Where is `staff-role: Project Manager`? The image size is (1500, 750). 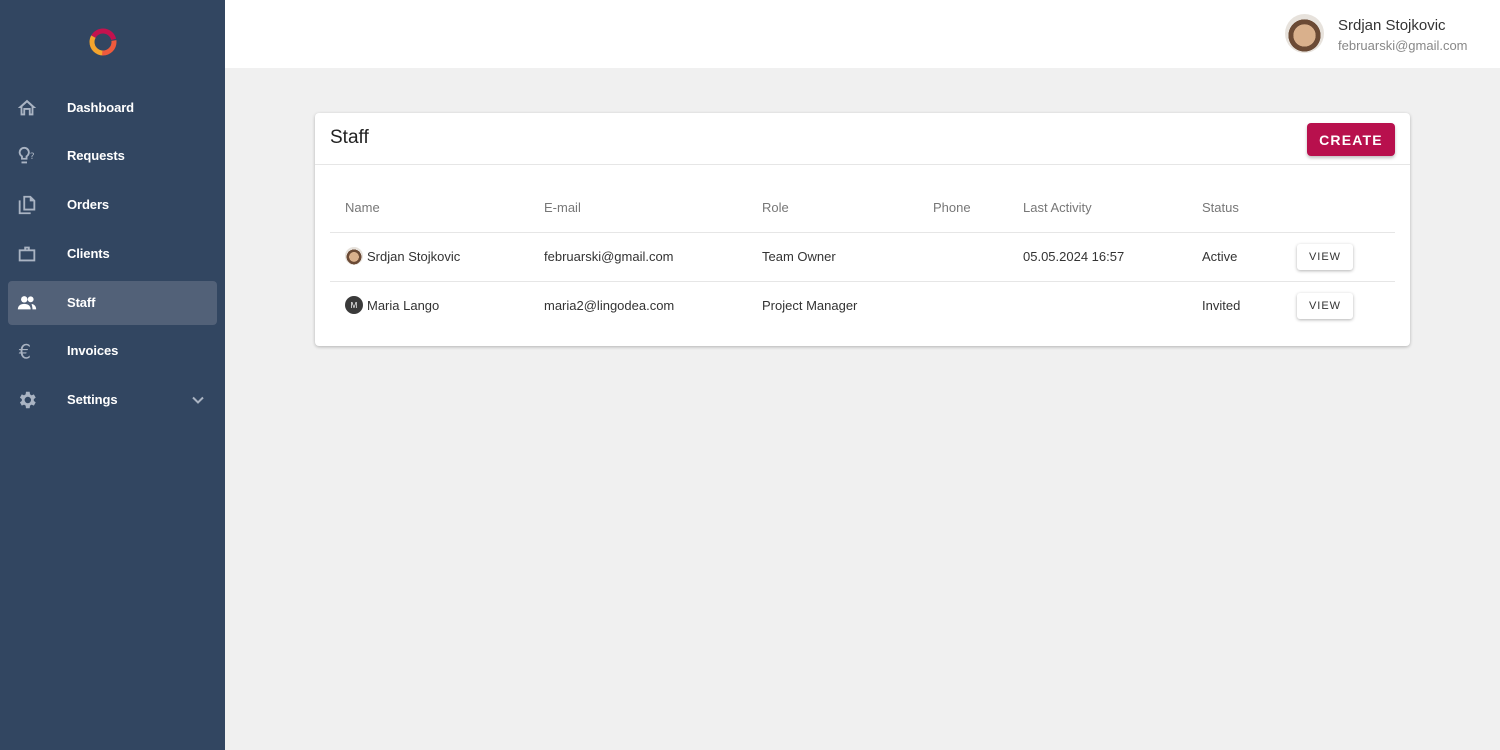
staff-role: Project Manager is located at coordinates (810, 305).